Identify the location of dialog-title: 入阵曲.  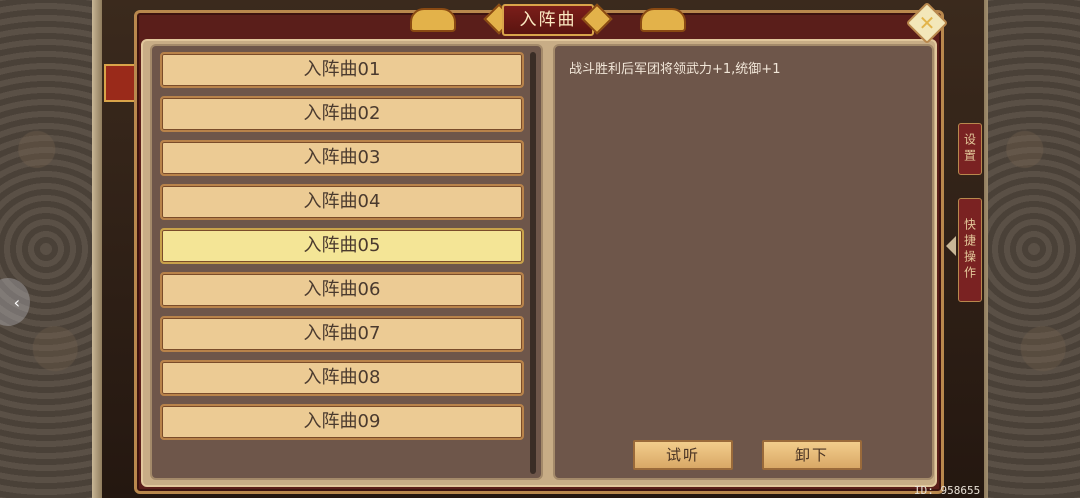
(548, 20).